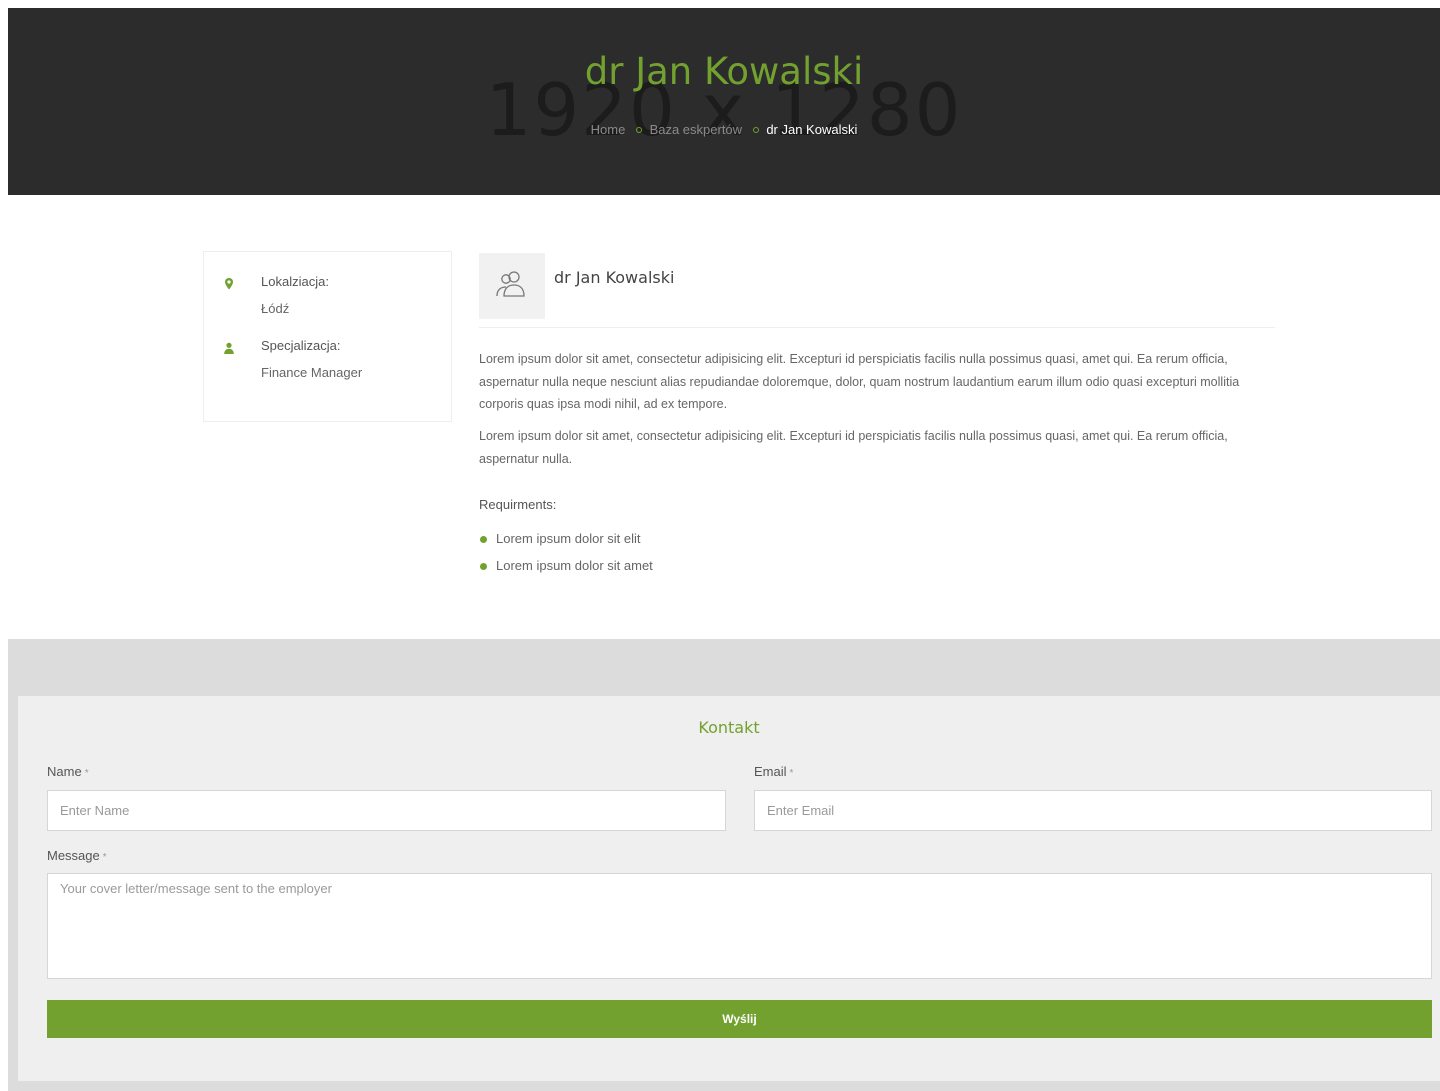 This screenshot has height=1091, width=1440. I want to click on user-icon, so click(229, 347).